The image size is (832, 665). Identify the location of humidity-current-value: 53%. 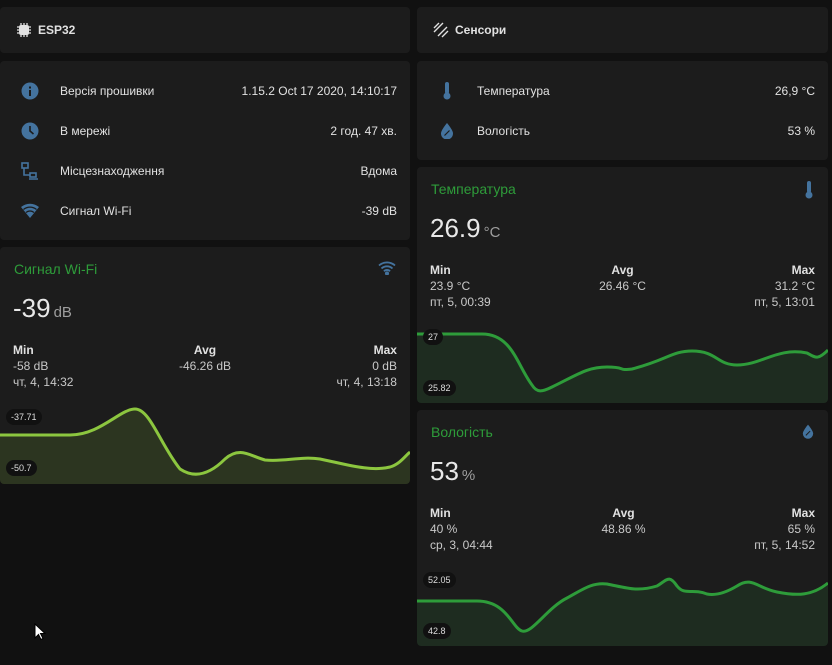
(453, 471).